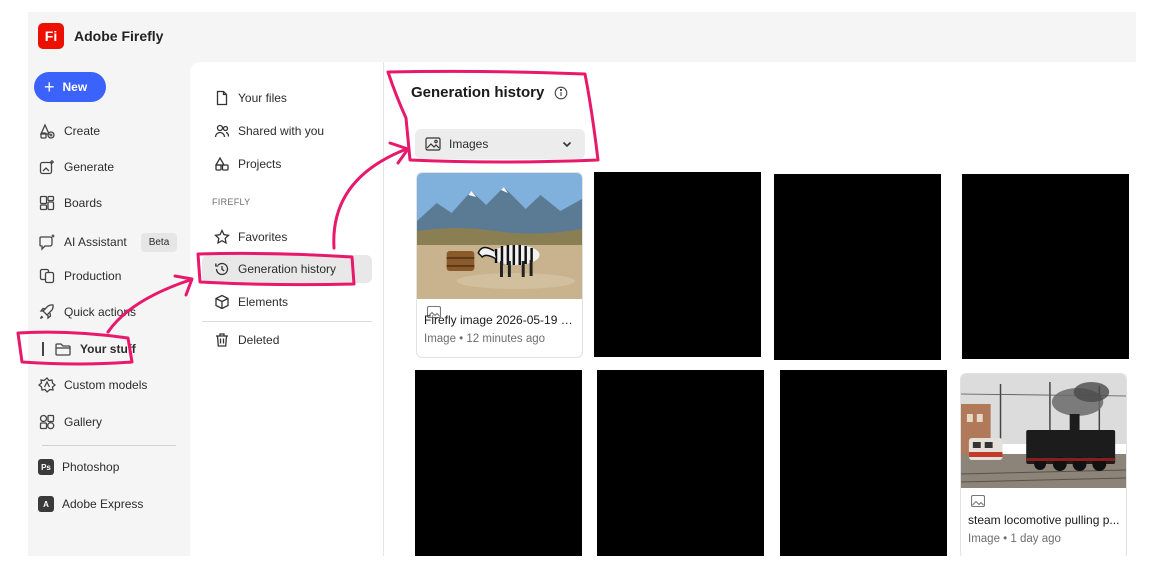 This screenshot has height=588, width=1158. What do you see at coordinates (49, 87) in the screenshot?
I see `plus-icon: +` at bounding box center [49, 87].